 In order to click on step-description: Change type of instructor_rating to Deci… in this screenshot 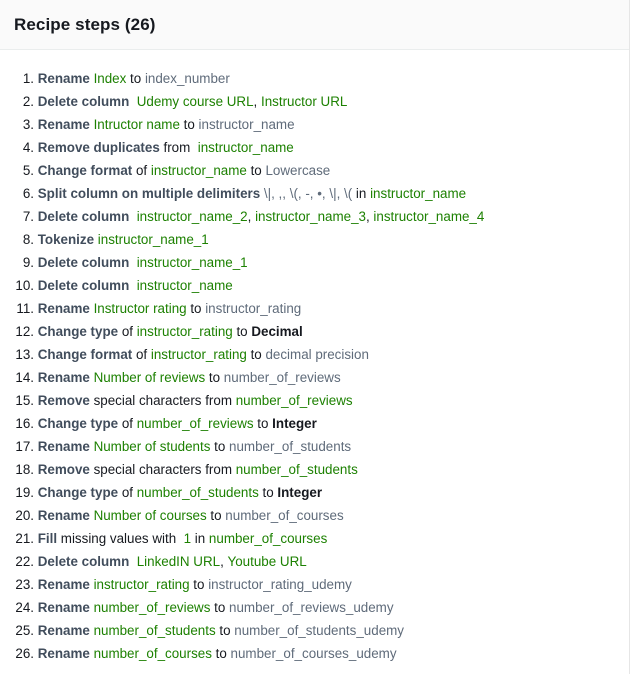, I will do `click(168, 331)`.